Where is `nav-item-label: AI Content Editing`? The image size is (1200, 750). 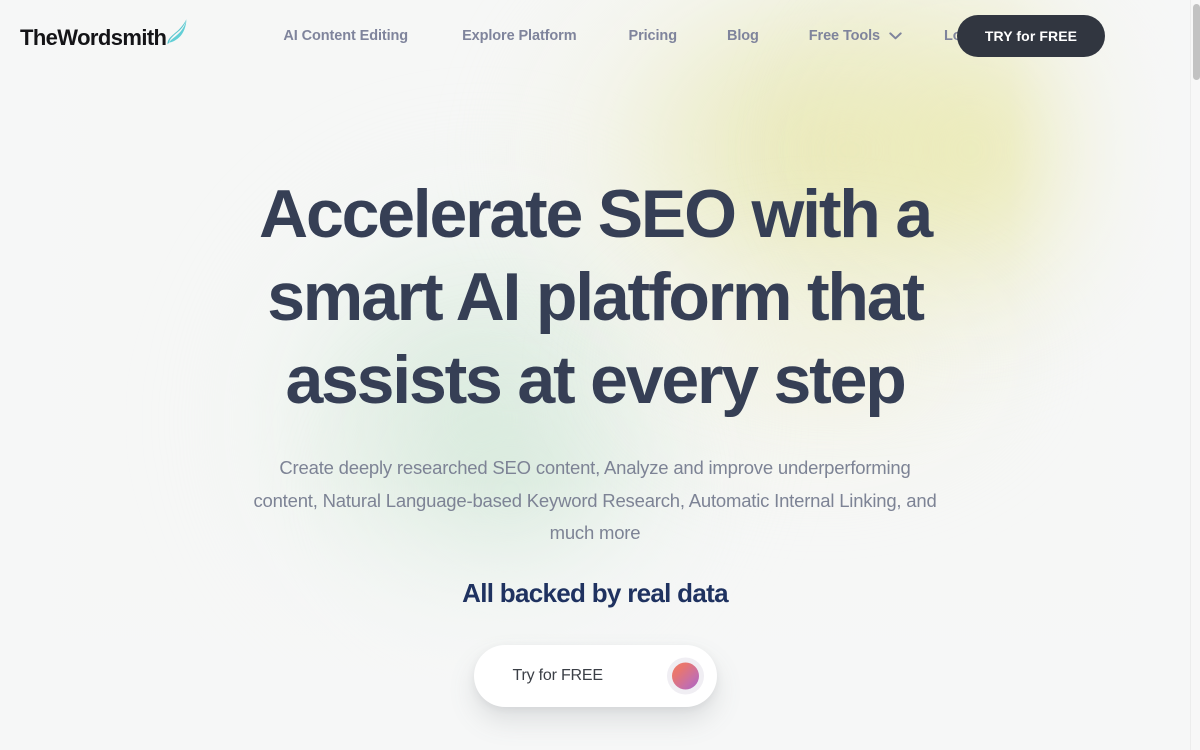 nav-item-label: AI Content Editing is located at coordinates (346, 36).